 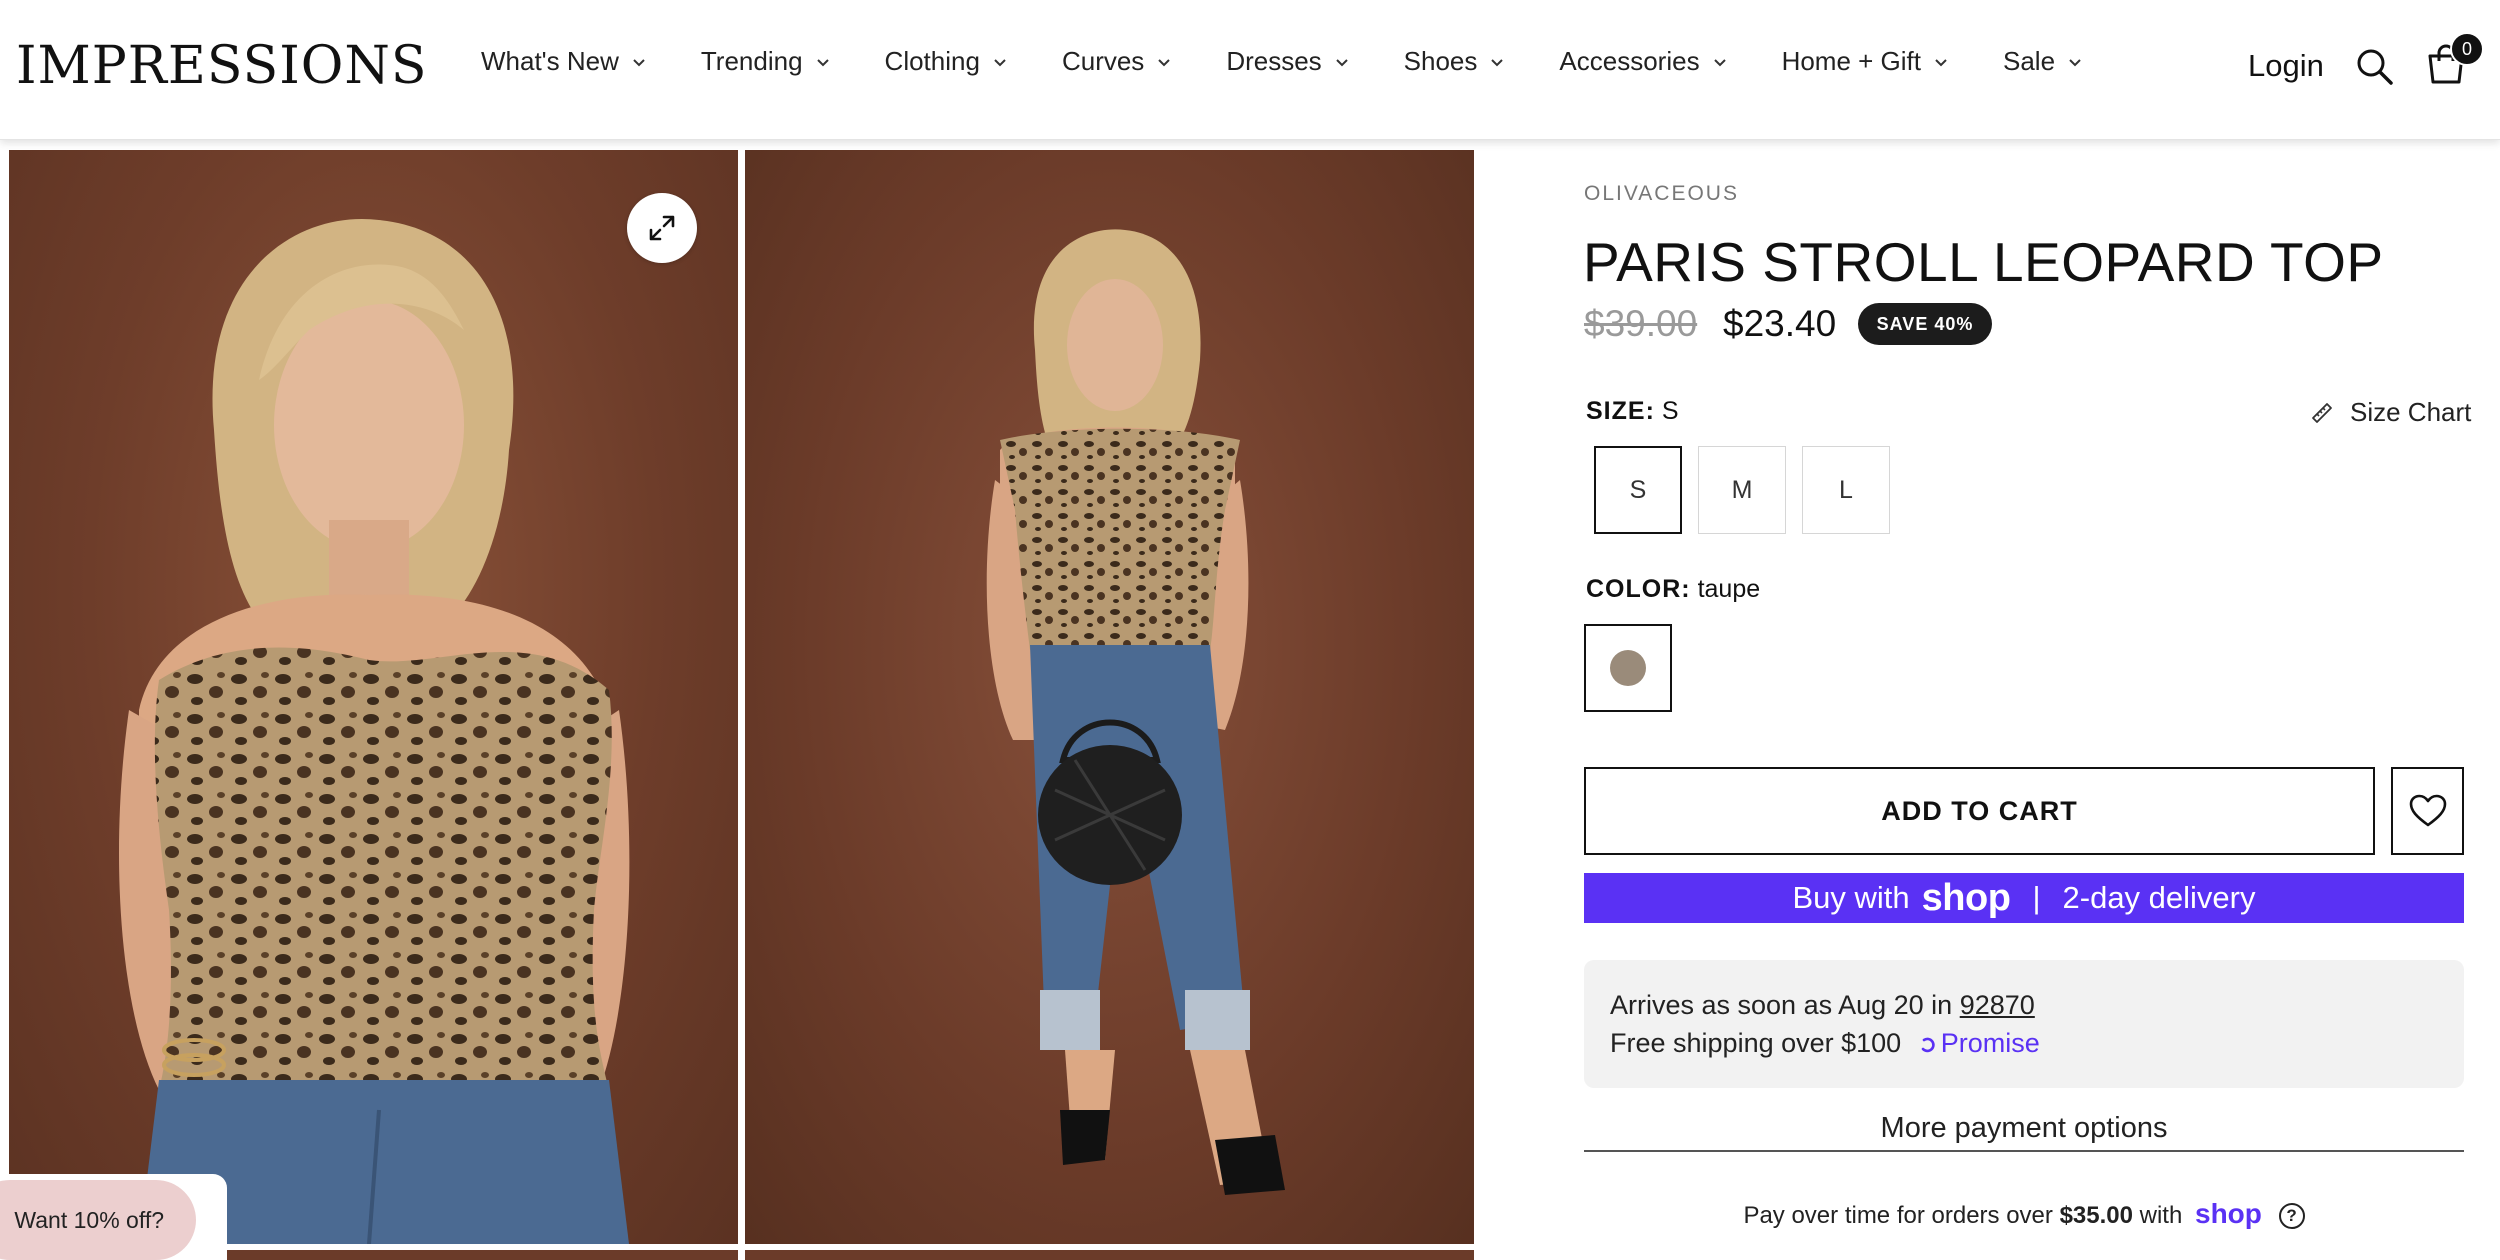 What do you see at coordinates (550, 61) in the screenshot?
I see `nav-item-label: What's New` at bounding box center [550, 61].